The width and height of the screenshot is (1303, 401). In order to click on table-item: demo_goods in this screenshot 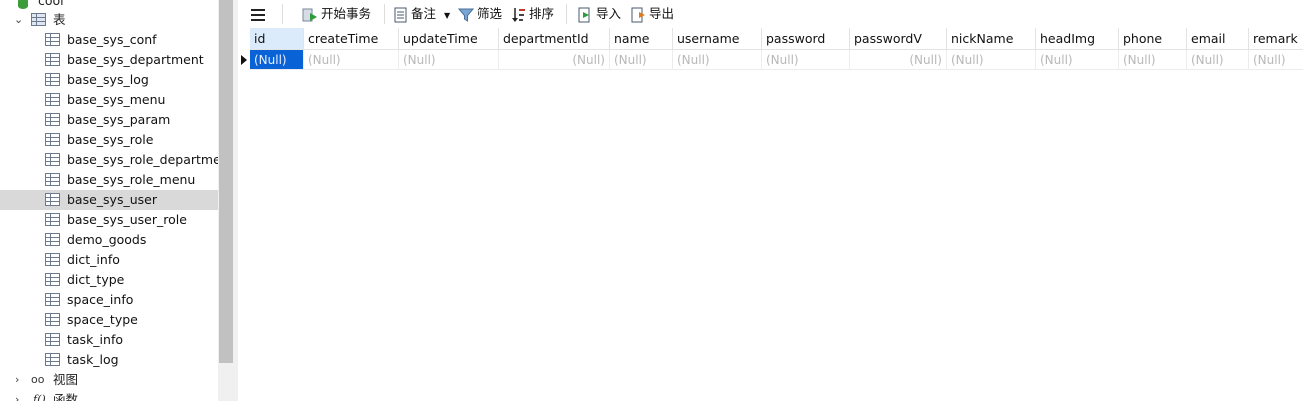, I will do `click(109, 240)`.